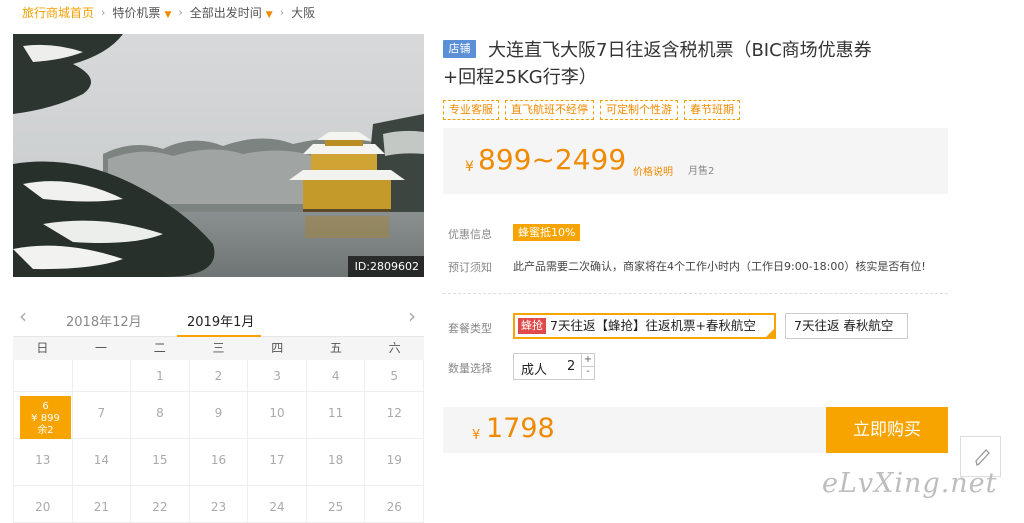 The width and height of the screenshot is (1024, 523). I want to click on product-tags: 专业客服 直飞航班不经停 可定制个性游 春节班期, so click(591, 110).